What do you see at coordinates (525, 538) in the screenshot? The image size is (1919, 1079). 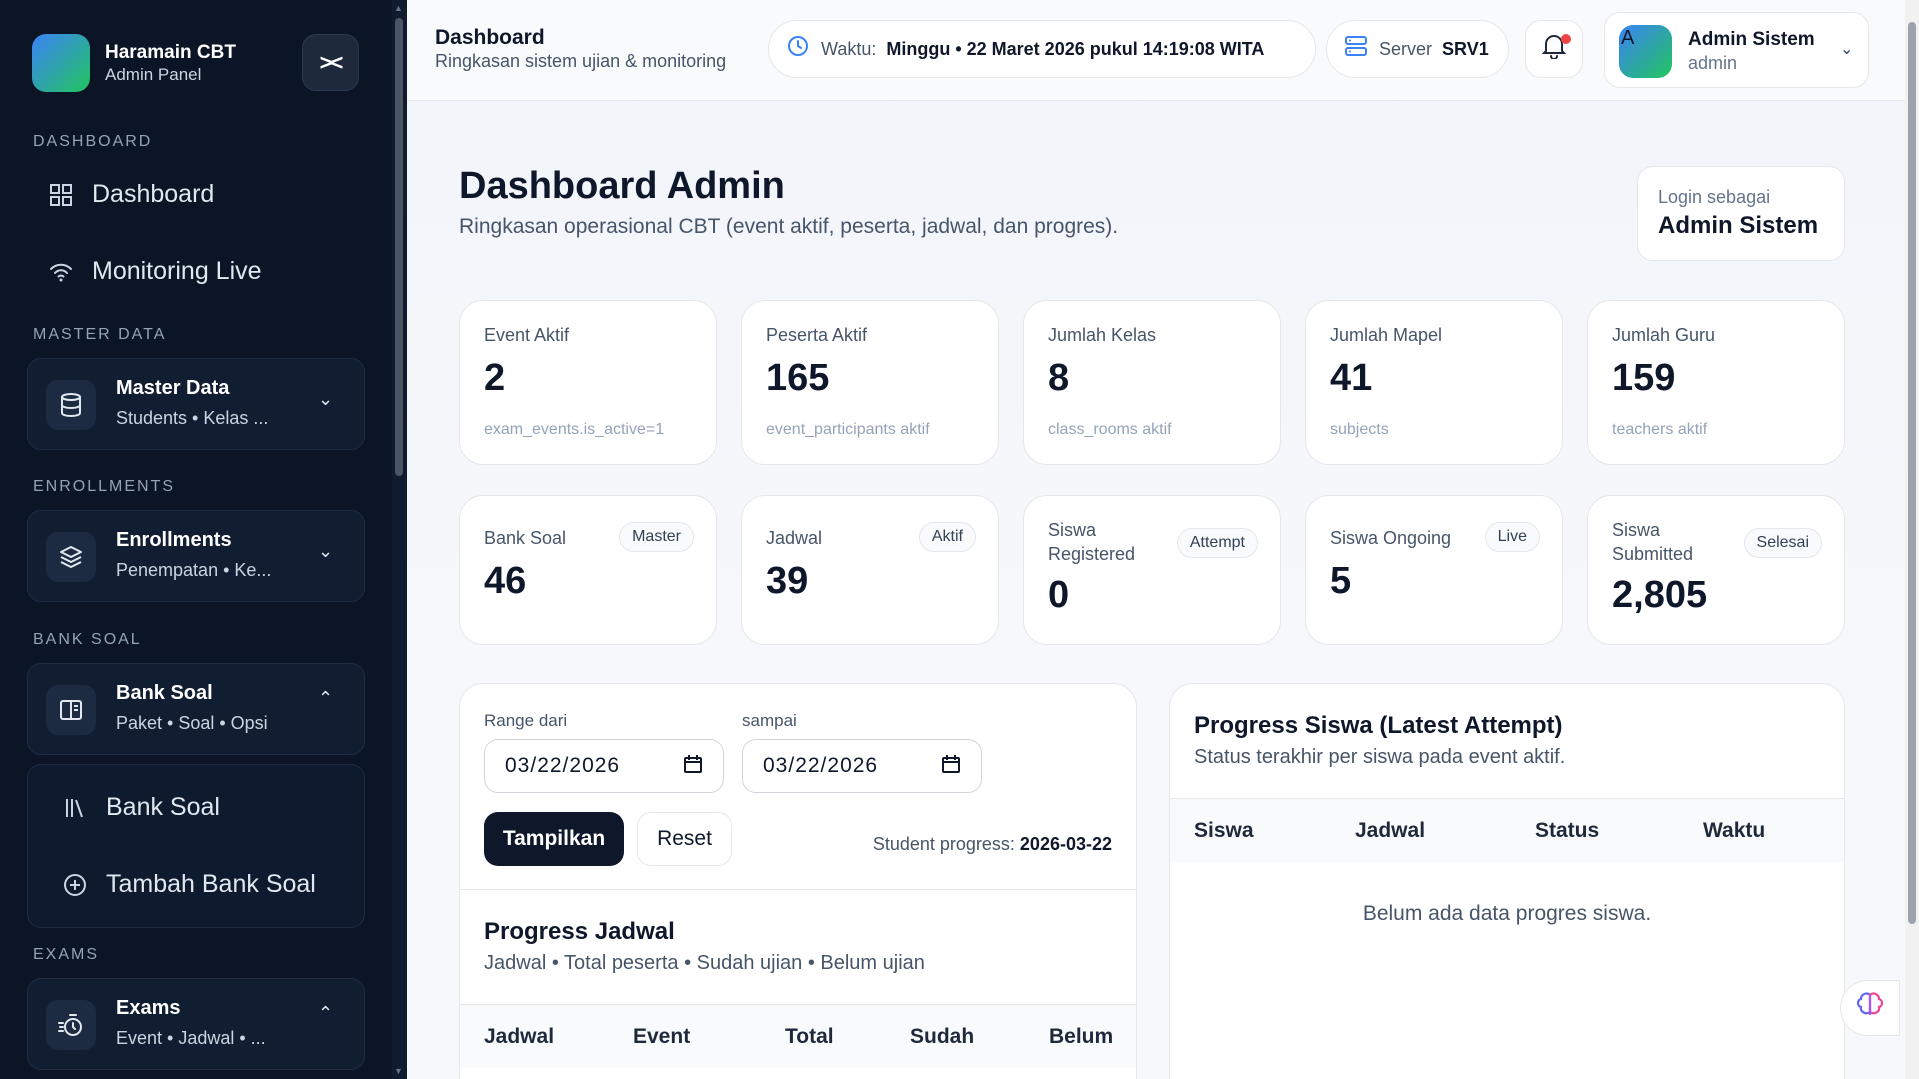 I see `stat-label: Bank Soal` at bounding box center [525, 538].